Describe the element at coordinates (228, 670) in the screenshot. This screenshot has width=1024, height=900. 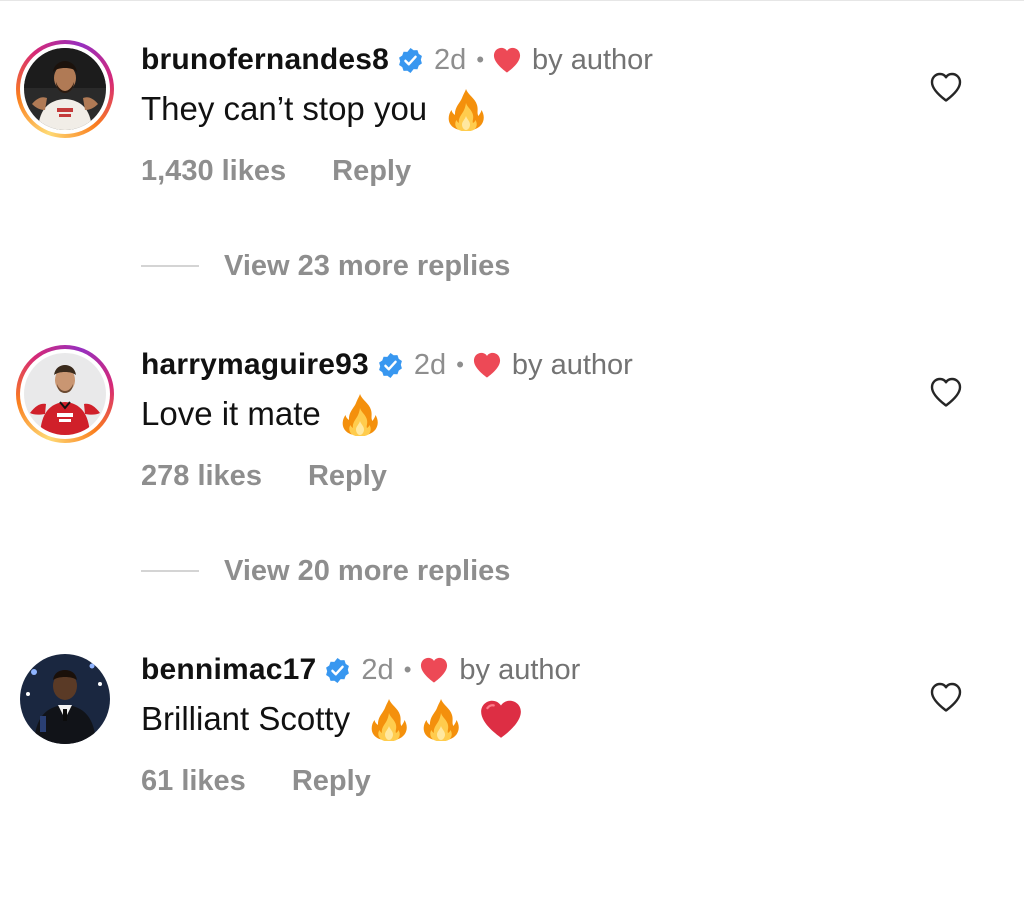
I see `username: bennimac17` at that location.